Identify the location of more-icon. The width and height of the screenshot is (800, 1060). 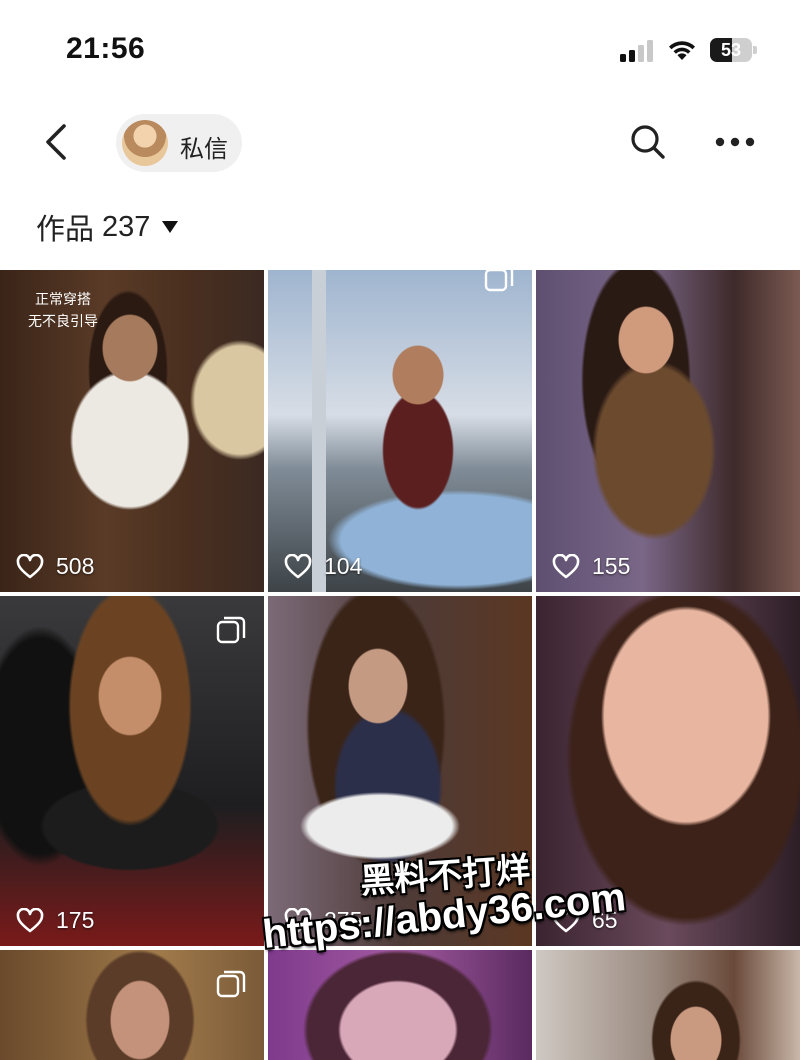
(735, 142).